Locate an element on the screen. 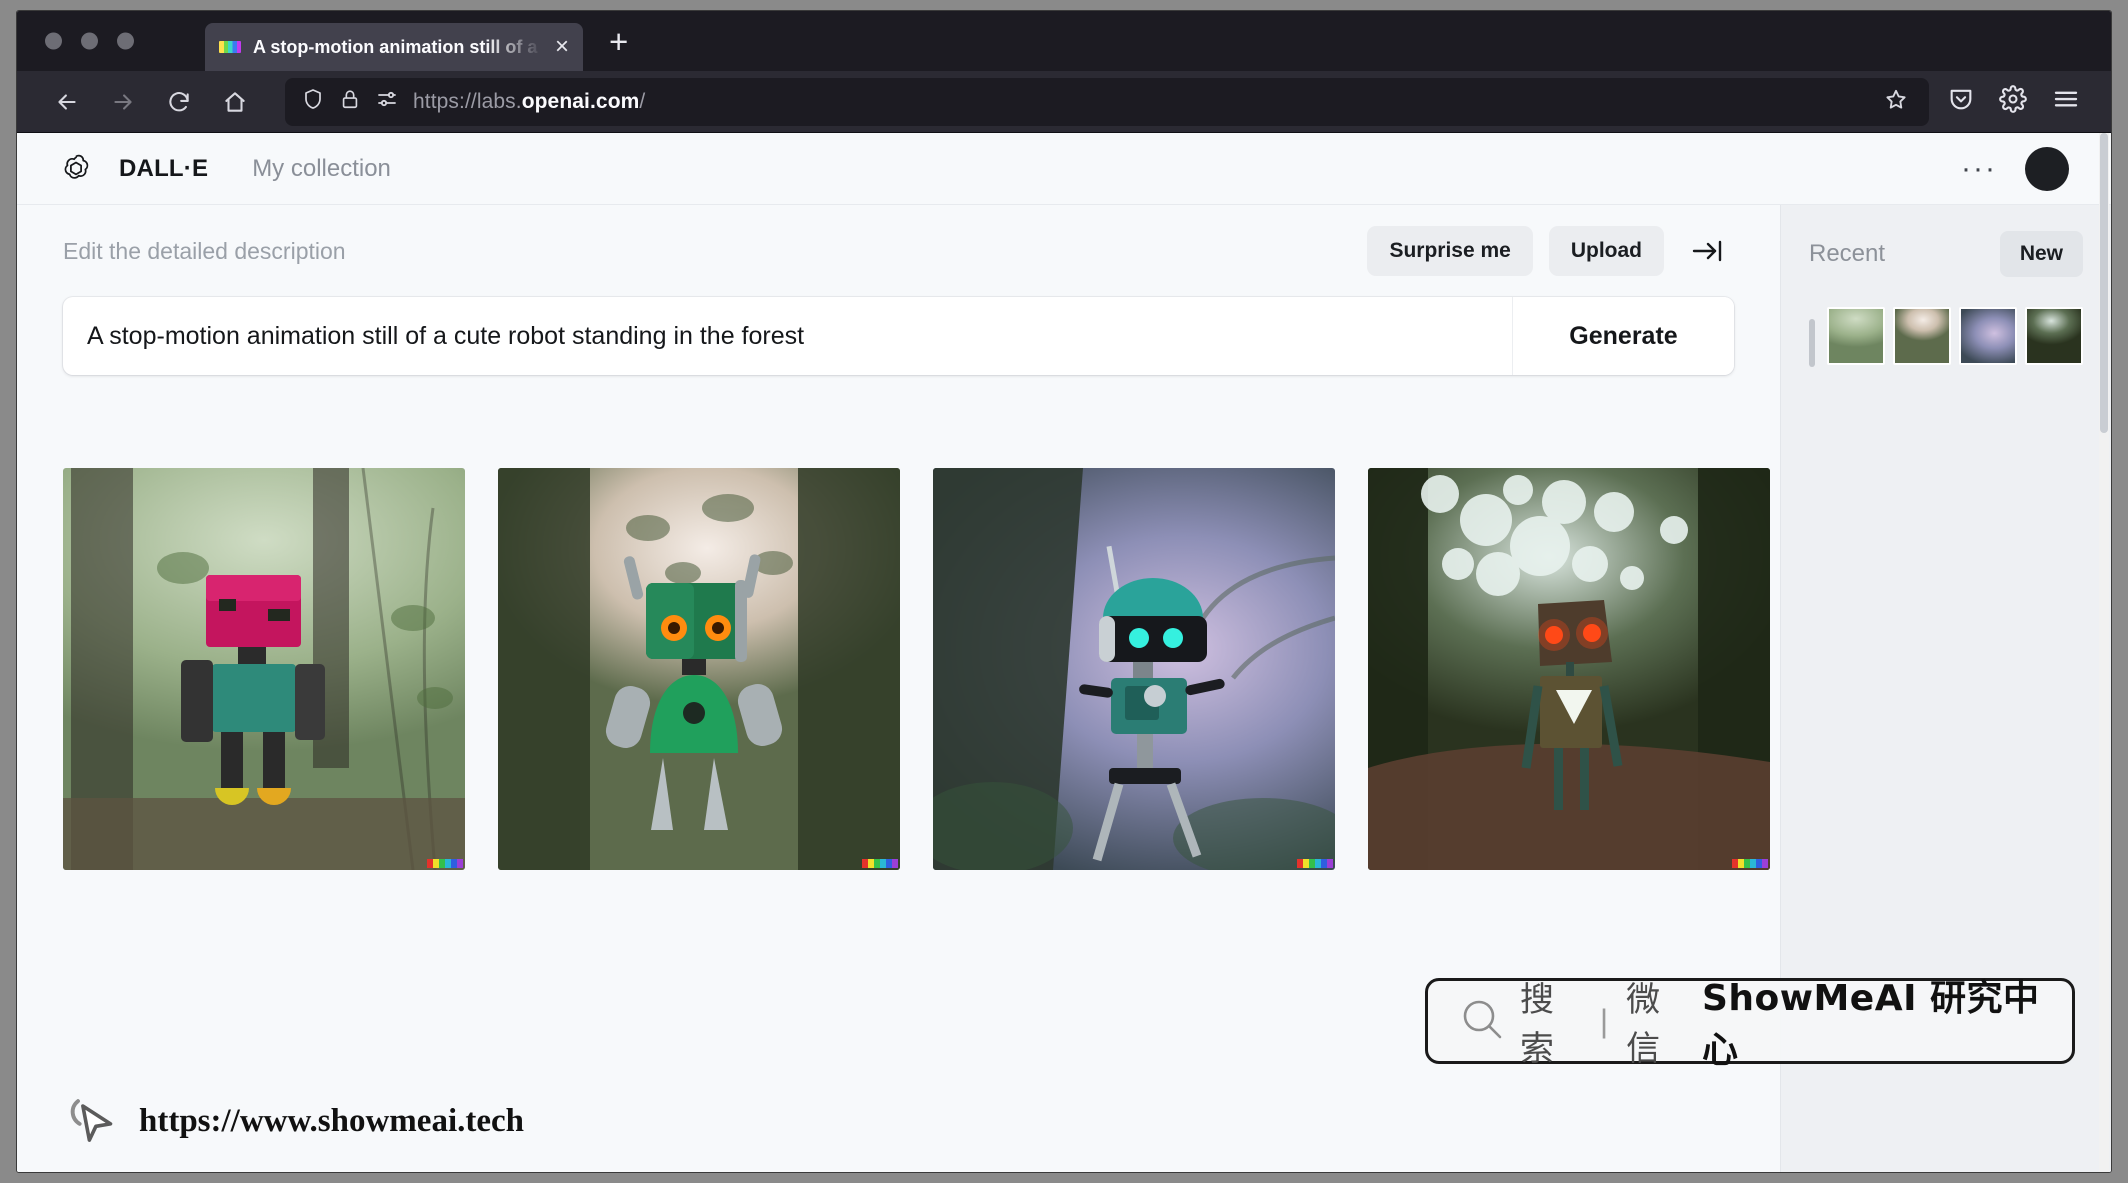 This screenshot has height=1183, width=2128. generate-button: Generate is located at coordinates (1623, 336).